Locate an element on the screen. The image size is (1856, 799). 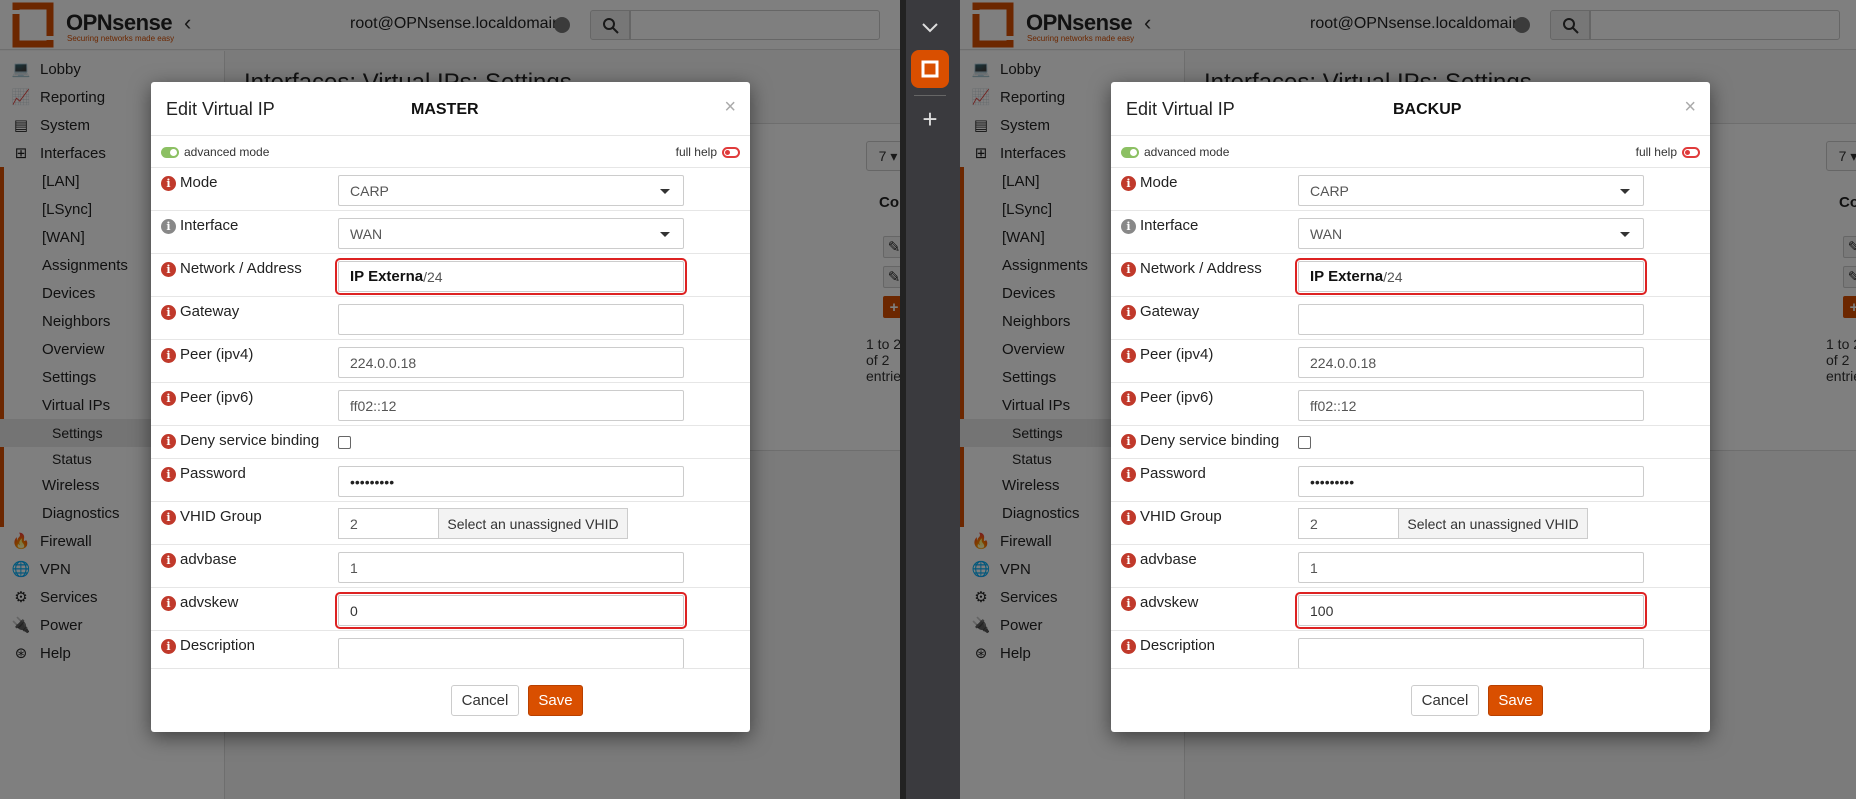
row-description: i Description is located at coordinates (1410, 651).